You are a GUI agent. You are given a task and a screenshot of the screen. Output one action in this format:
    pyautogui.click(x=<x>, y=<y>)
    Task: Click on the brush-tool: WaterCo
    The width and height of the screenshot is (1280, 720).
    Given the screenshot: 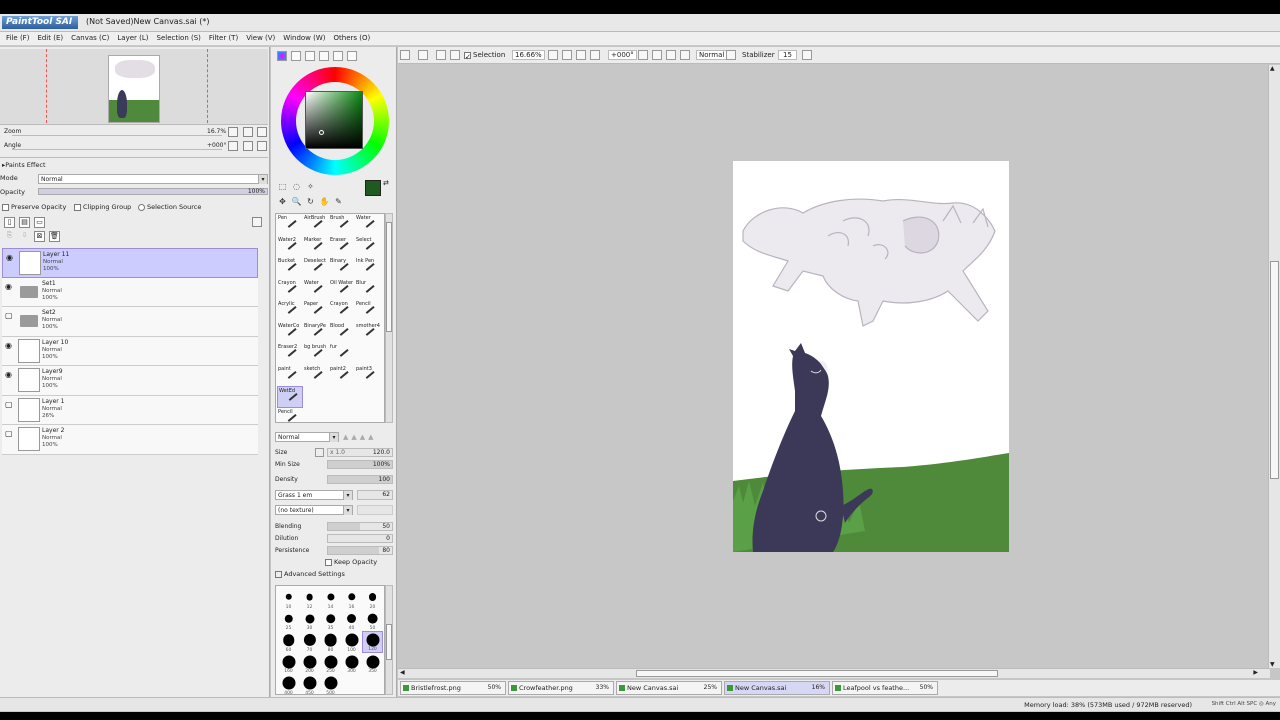 What is the action you would take?
    pyautogui.click(x=290, y=333)
    